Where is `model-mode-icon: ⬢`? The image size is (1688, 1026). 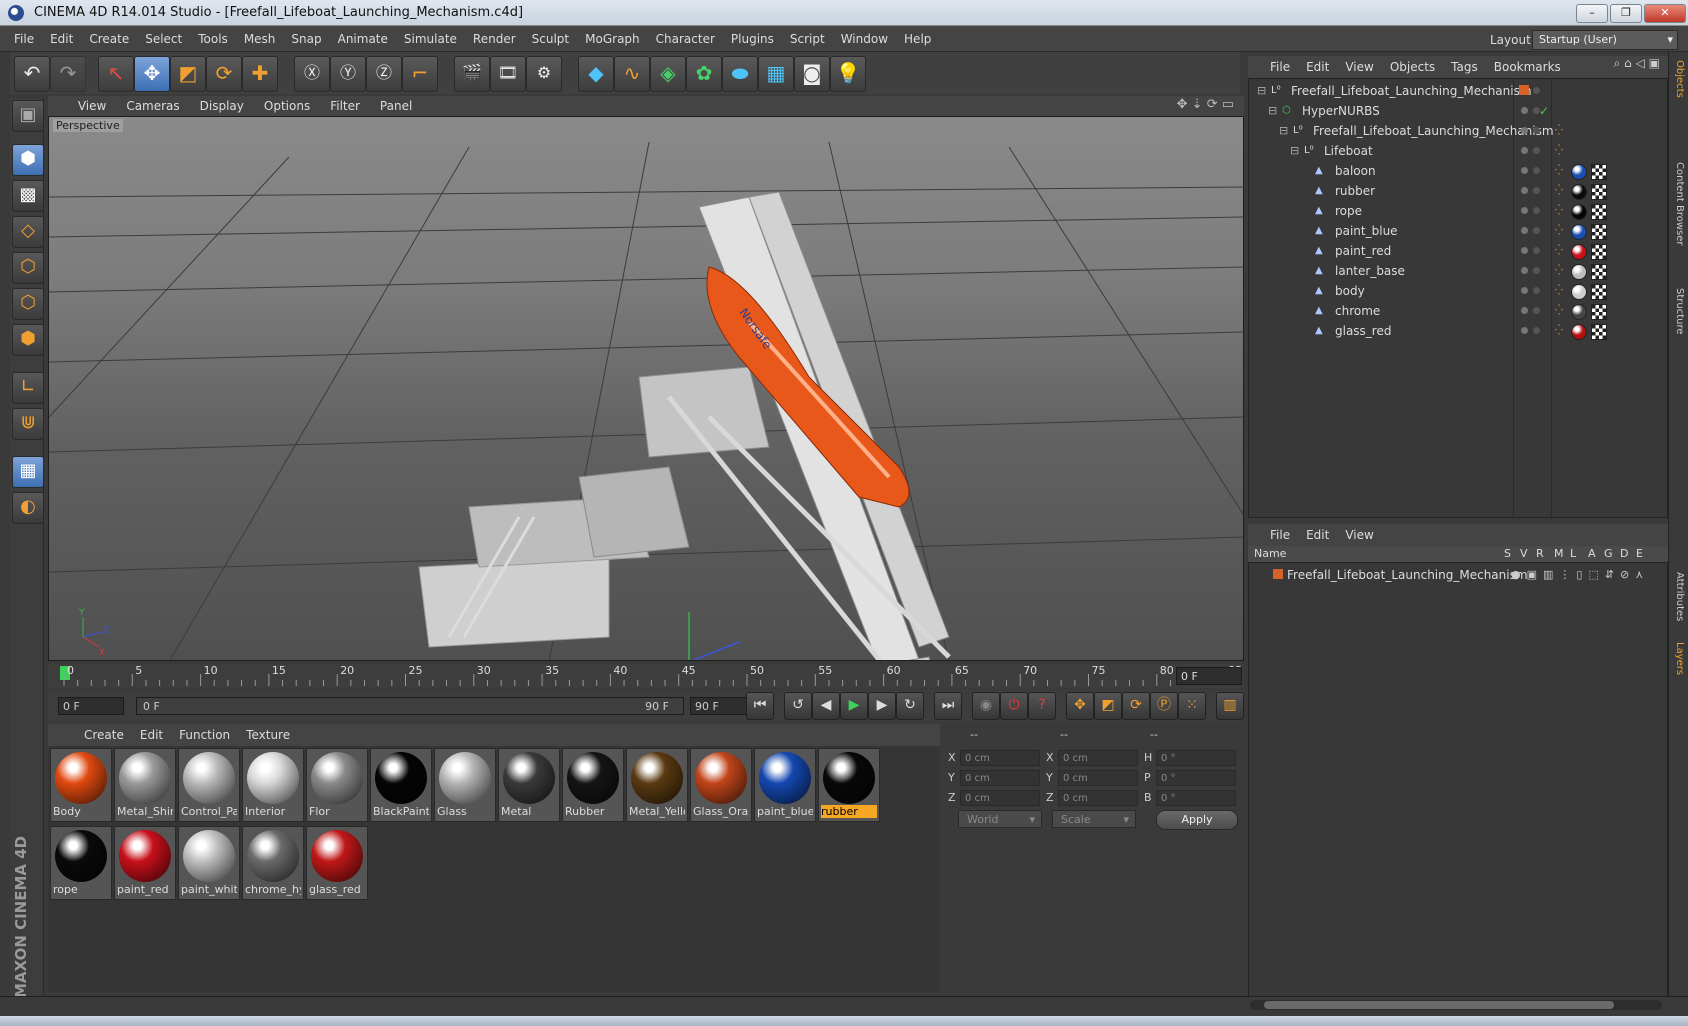
model-mode-icon: ⬢ is located at coordinates (28, 160).